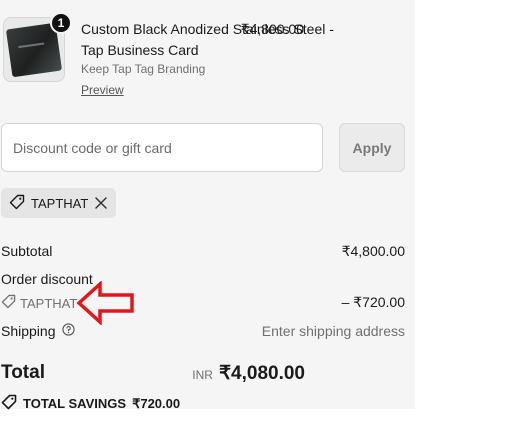  What do you see at coordinates (61, 23) in the screenshot?
I see `quantity-badge: 1` at bounding box center [61, 23].